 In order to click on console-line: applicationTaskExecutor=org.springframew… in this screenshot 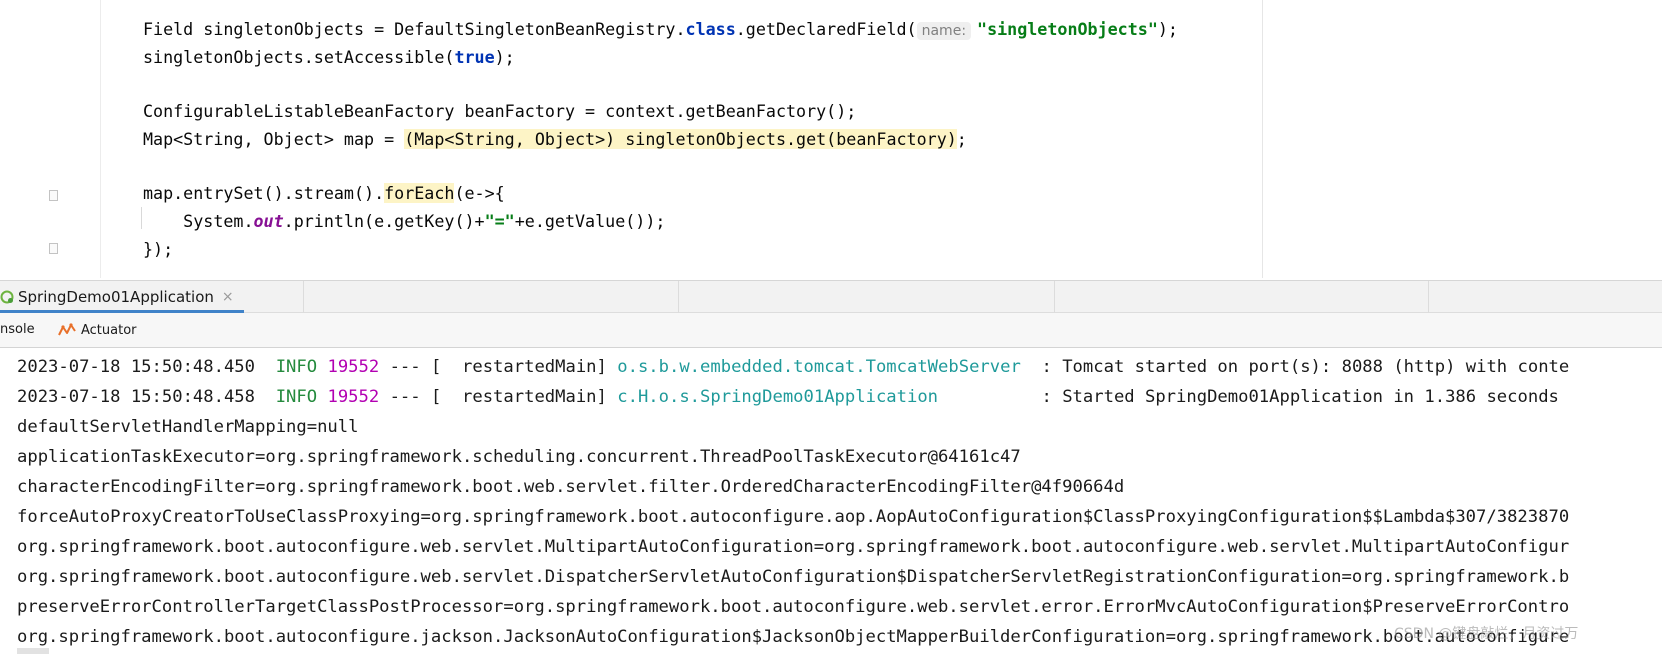, I will do `click(519, 457)`.